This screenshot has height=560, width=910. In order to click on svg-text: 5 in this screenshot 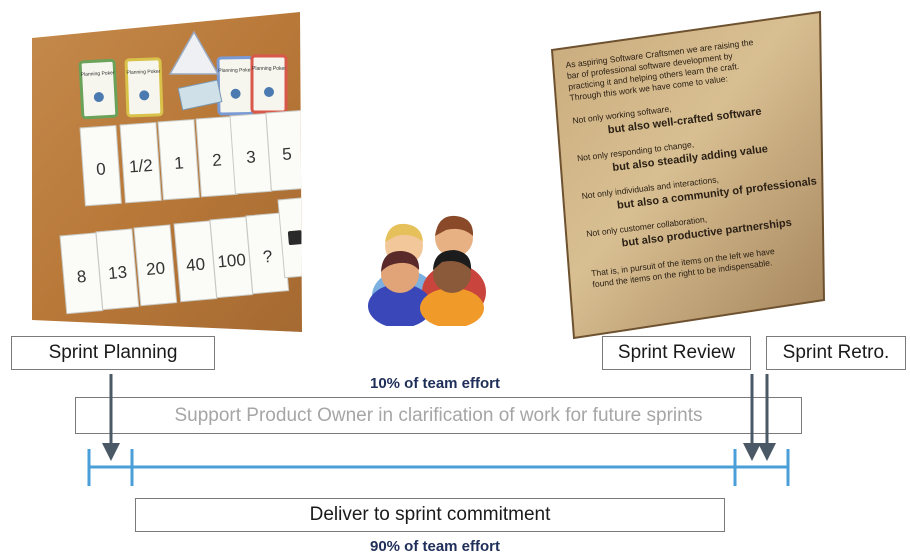, I will do `click(287, 154)`.